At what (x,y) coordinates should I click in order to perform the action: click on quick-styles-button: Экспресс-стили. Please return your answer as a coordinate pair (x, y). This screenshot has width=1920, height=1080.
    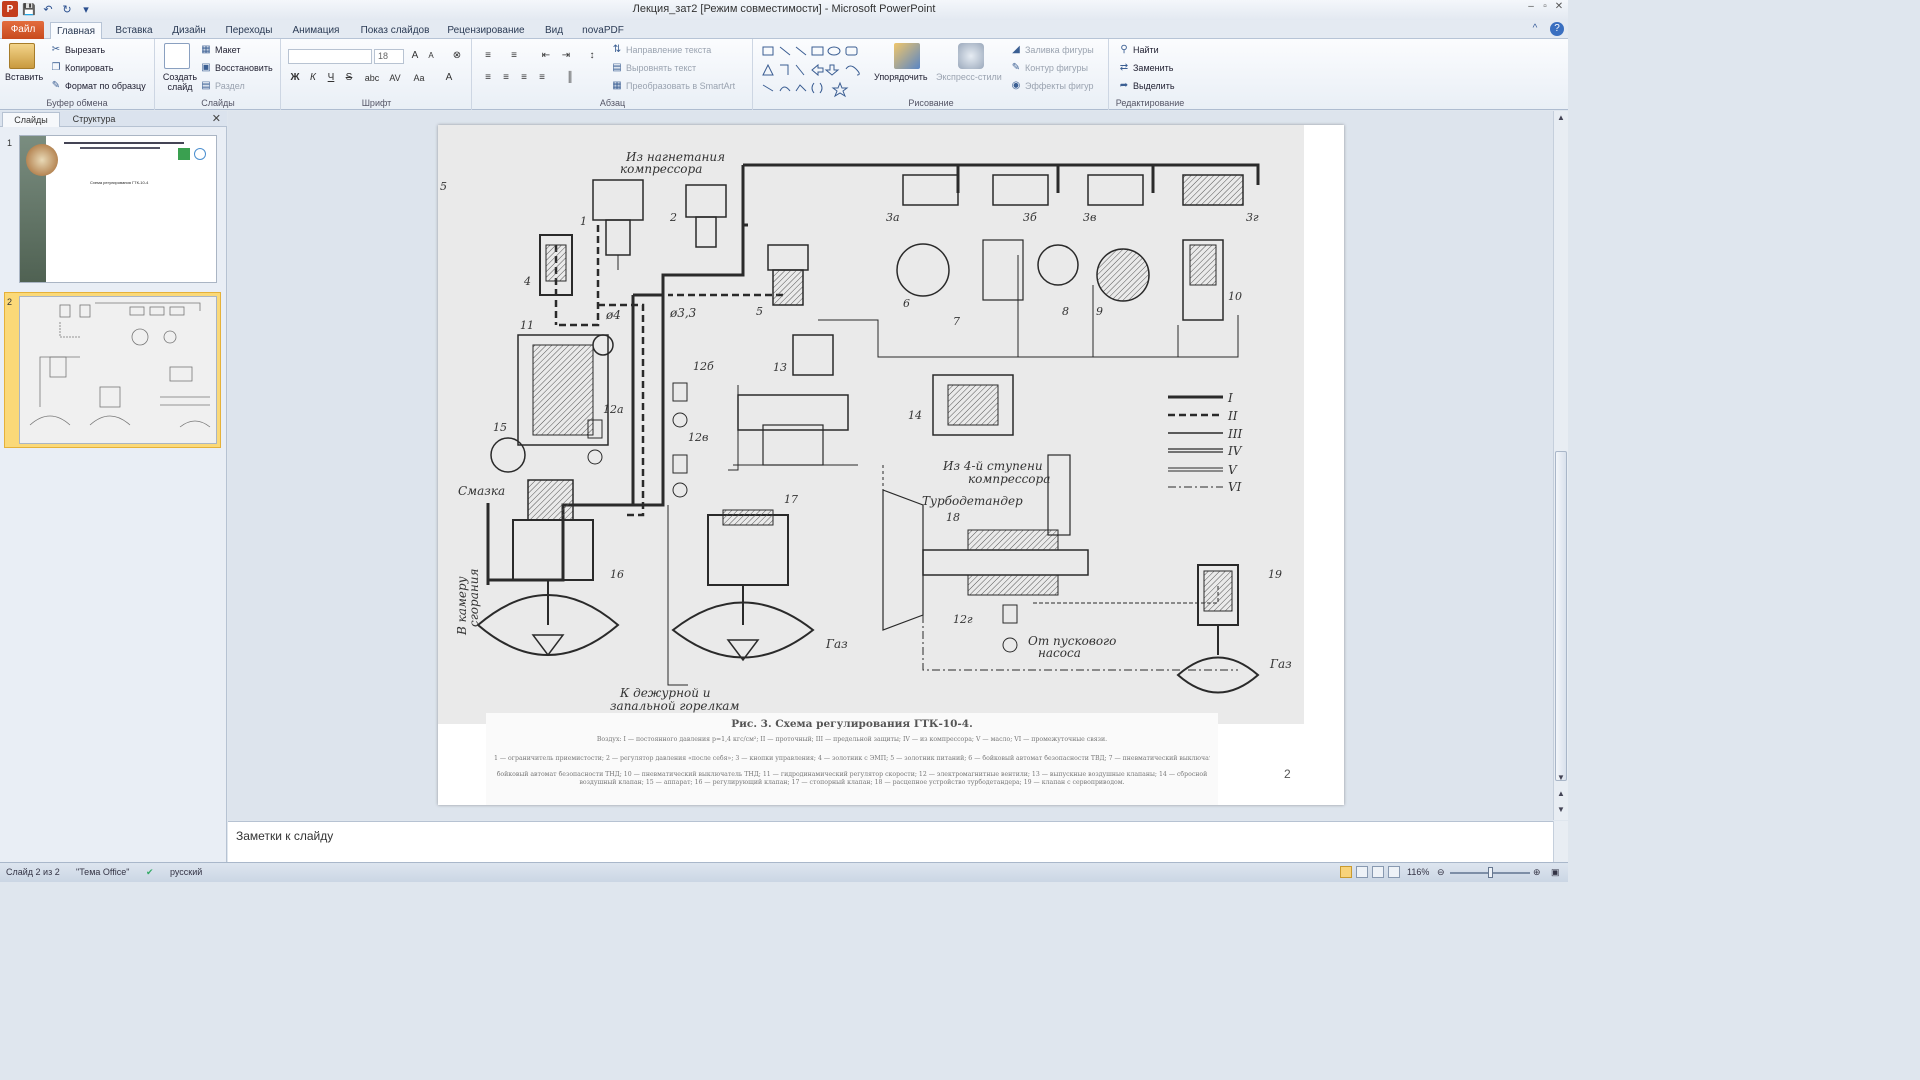
    Looking at the image, I should click on (969, 77).